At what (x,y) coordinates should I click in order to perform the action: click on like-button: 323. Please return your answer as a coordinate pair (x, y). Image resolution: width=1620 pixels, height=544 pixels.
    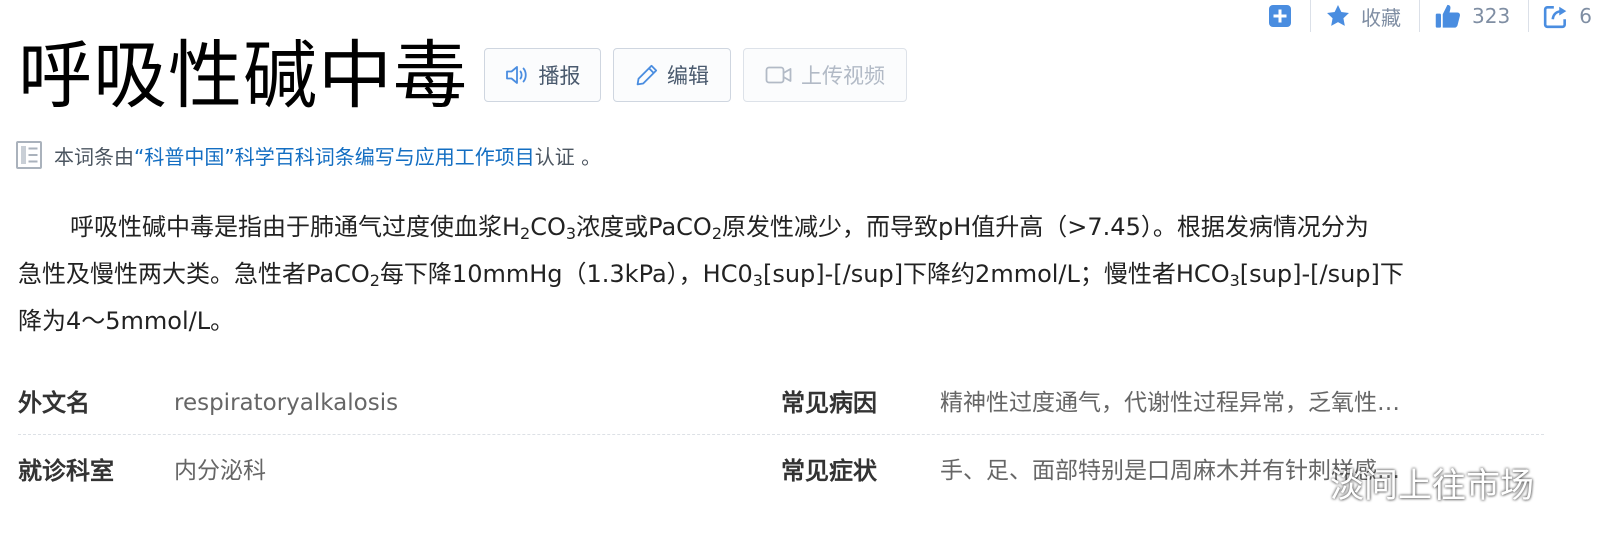
    Looking at the image, I should click on (1472, 16).